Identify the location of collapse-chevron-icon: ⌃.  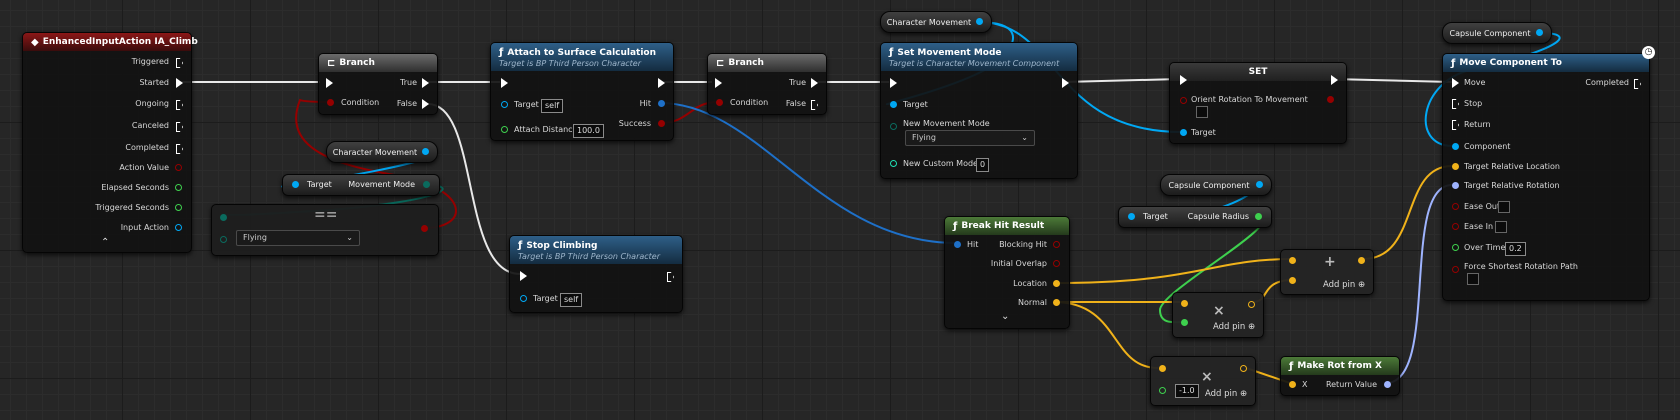
(105, 242).